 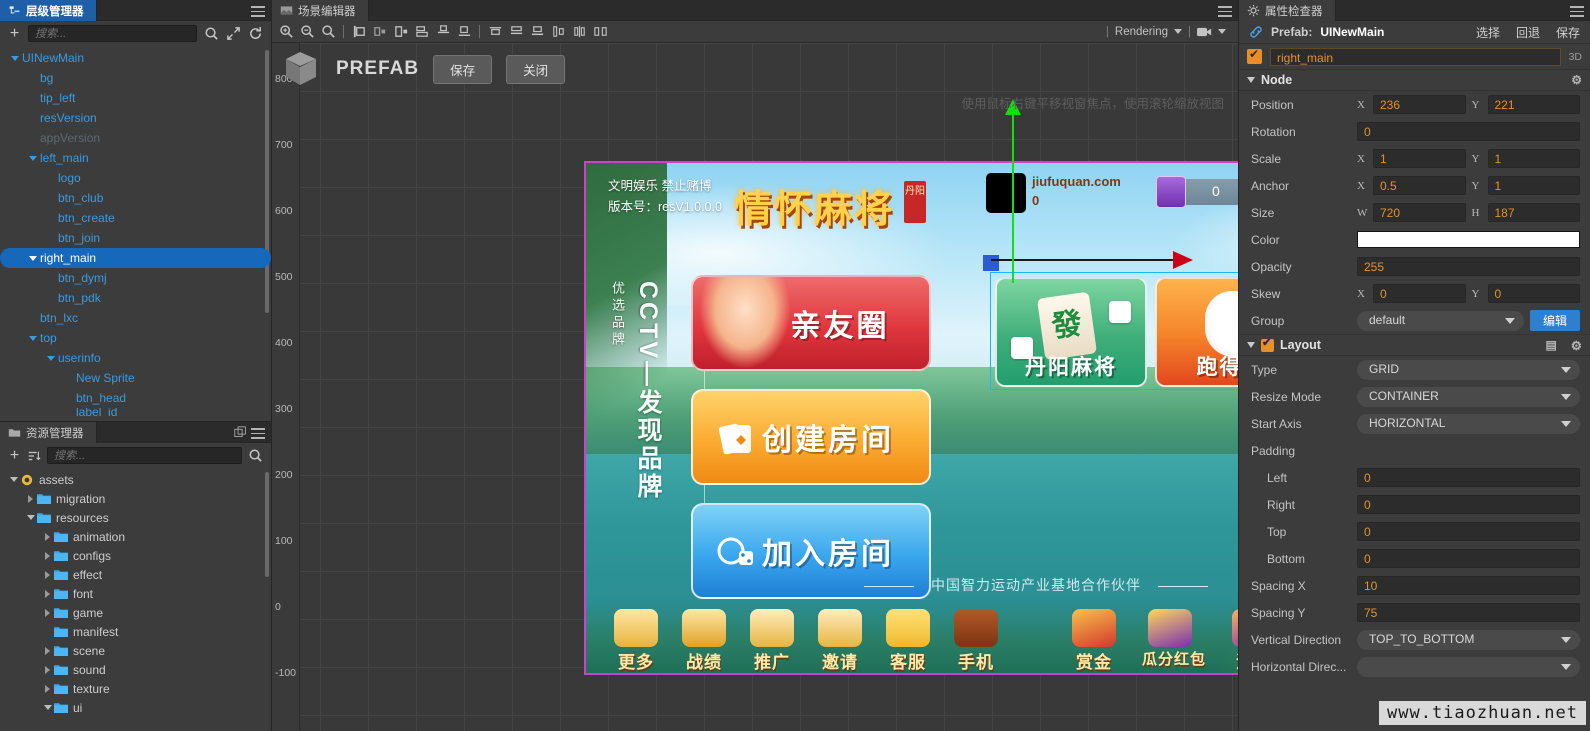 I want to click on bottom-icon-promote: 推广, so click(x=772, y=641).